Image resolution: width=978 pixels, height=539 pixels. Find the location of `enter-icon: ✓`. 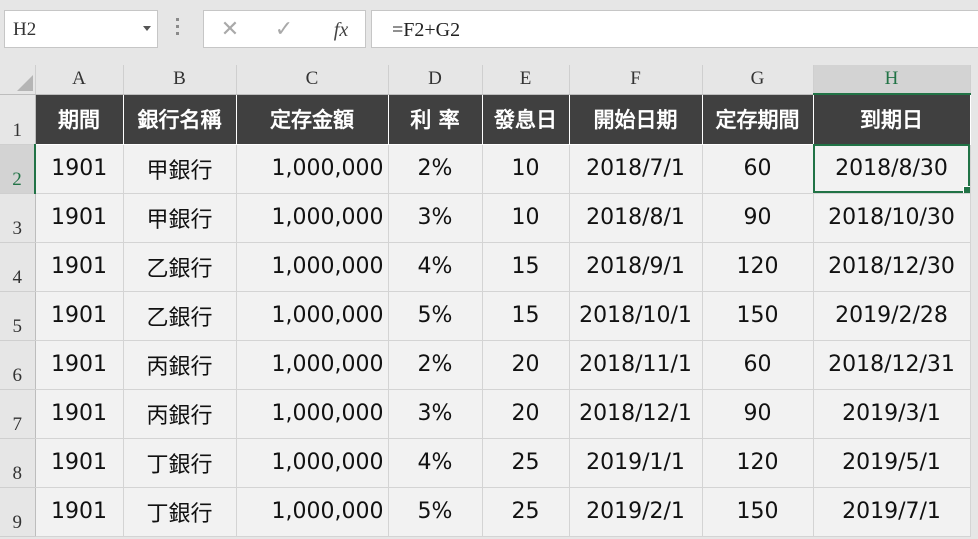

enter-icon: ✓ is located at coordinates (284, 30).